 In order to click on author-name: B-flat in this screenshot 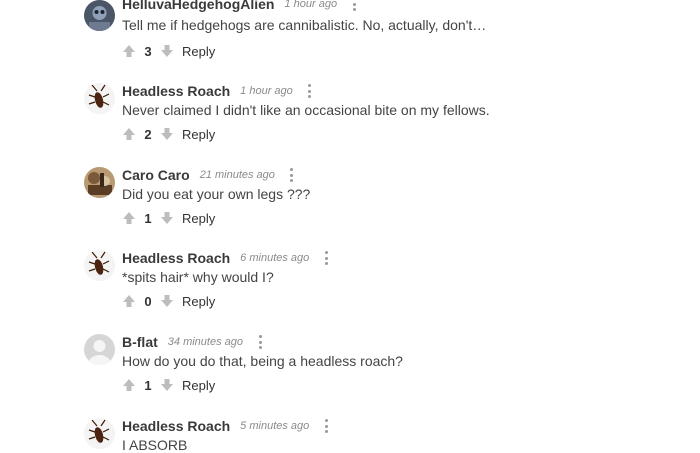, I will do `click(140, 342)`.